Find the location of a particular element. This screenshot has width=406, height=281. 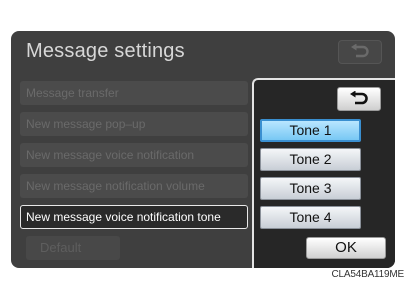

title-back-button is located at coordinates (360, 52).